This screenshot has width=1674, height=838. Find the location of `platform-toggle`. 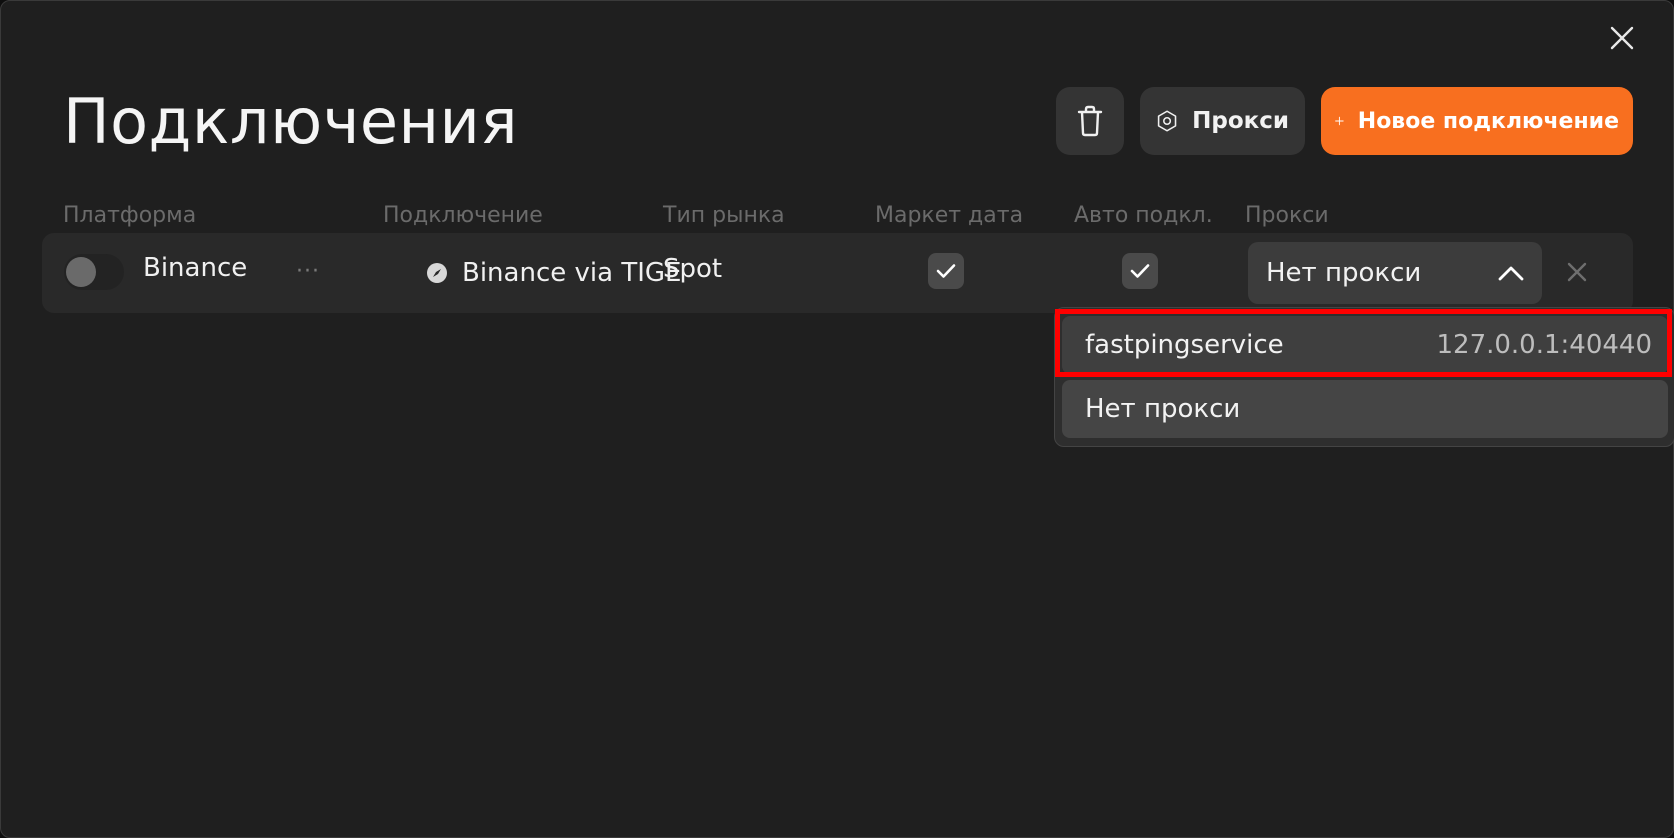

platform-toggle is located at coordinates (94, 272).